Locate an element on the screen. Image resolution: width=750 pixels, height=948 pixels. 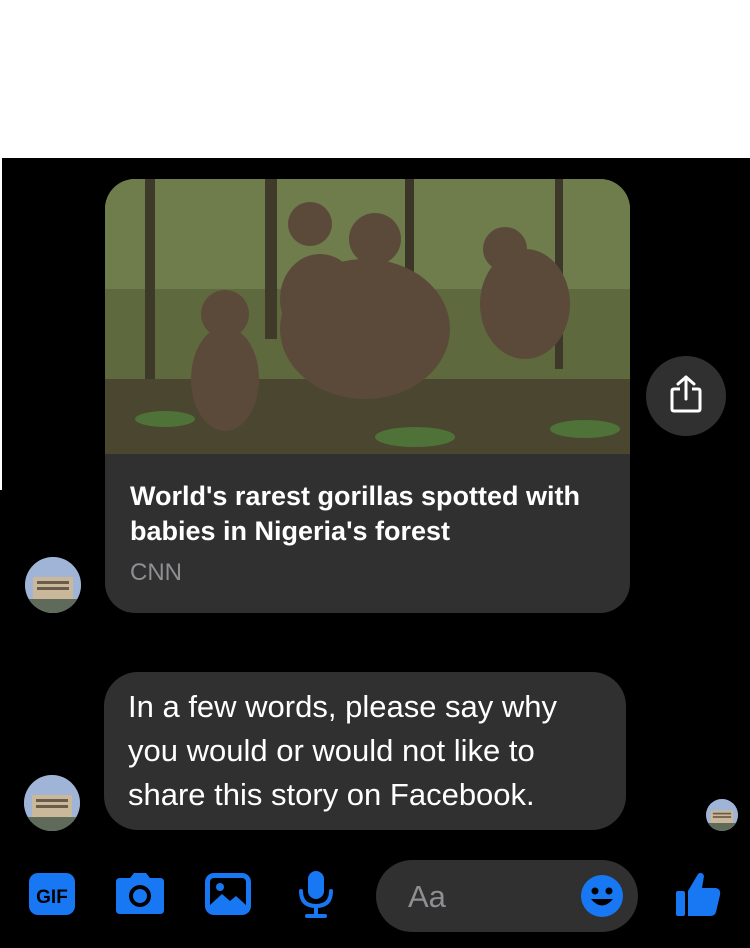
share-button is located at coordinates (686, 396).